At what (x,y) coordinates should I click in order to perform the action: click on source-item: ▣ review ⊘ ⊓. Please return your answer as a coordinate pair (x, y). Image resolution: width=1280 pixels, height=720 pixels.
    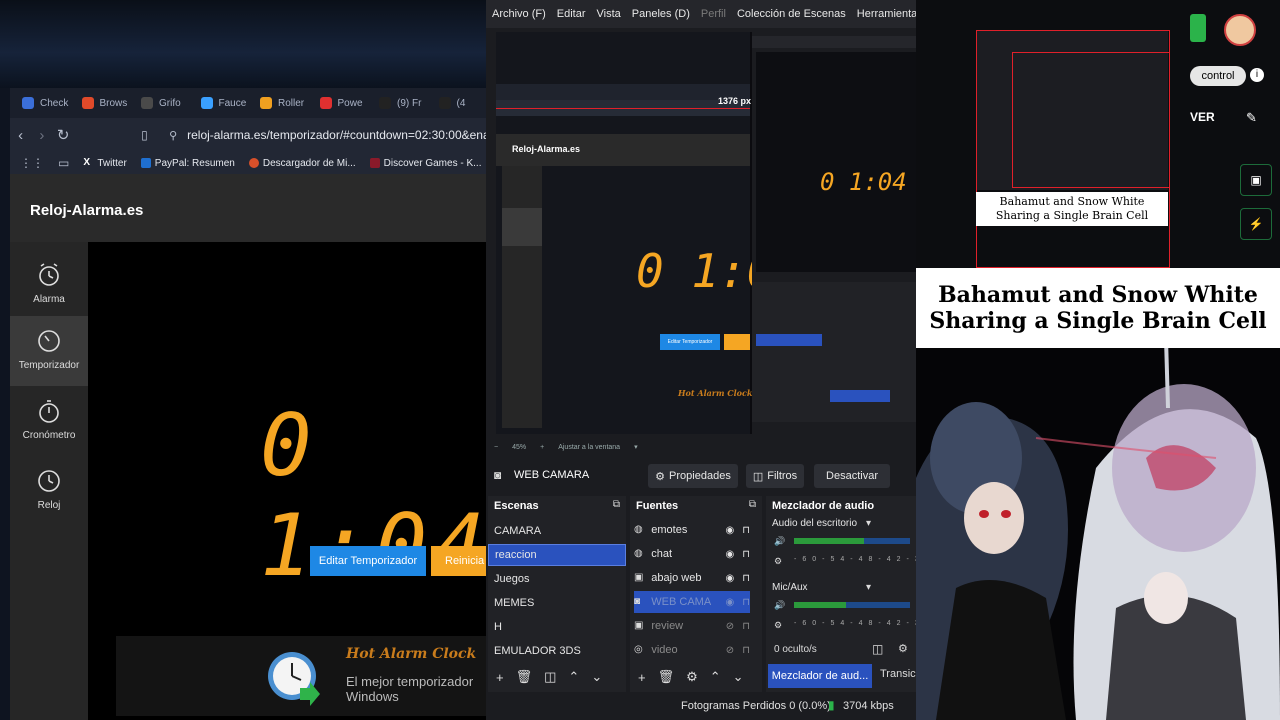
    Looking at the image, I should click on (692, 626).